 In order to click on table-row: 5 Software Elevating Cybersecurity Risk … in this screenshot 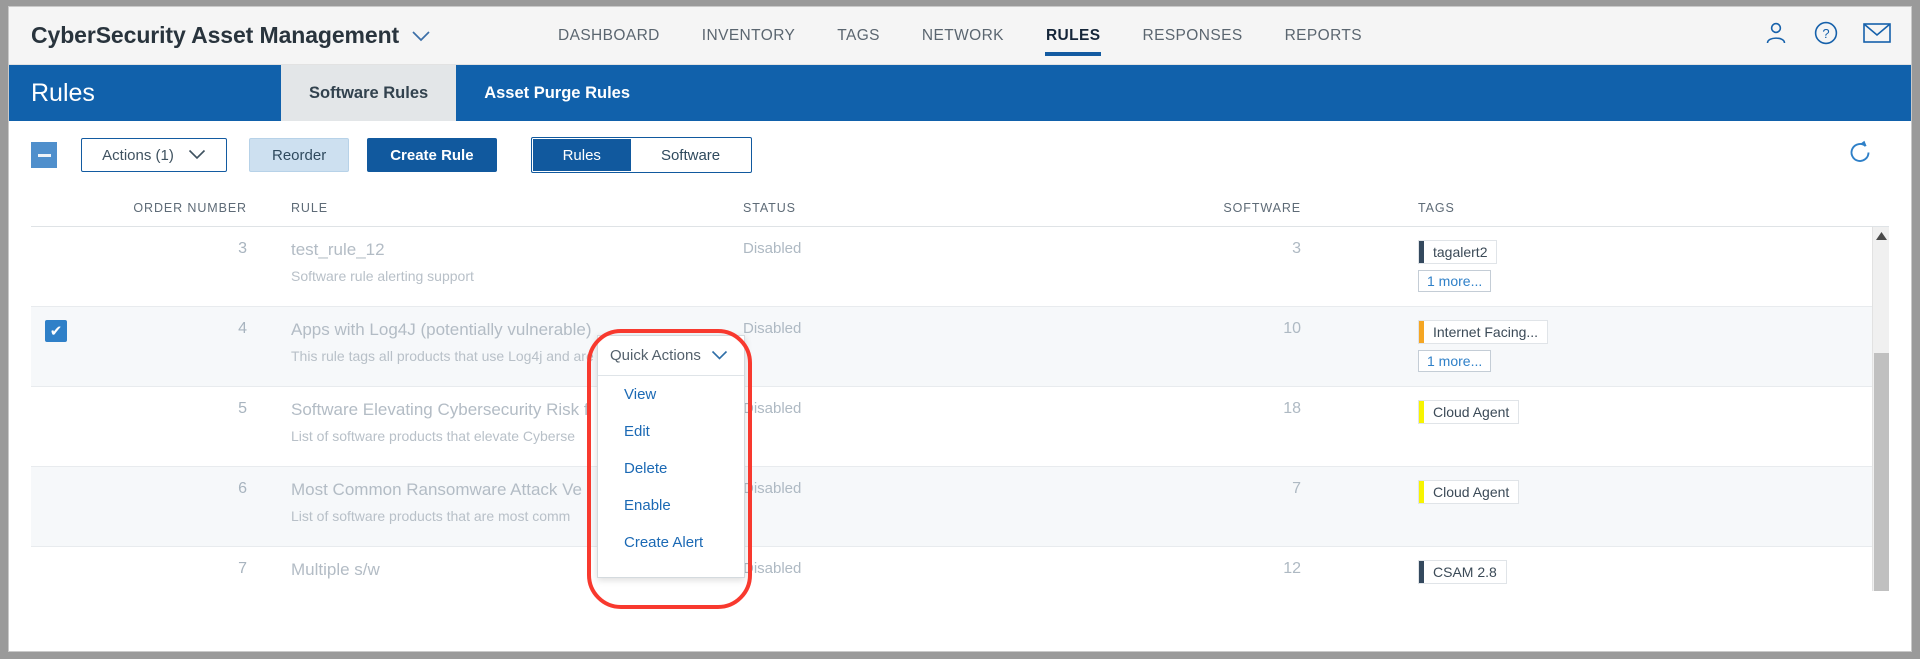, I will do `click(960, 427)`.